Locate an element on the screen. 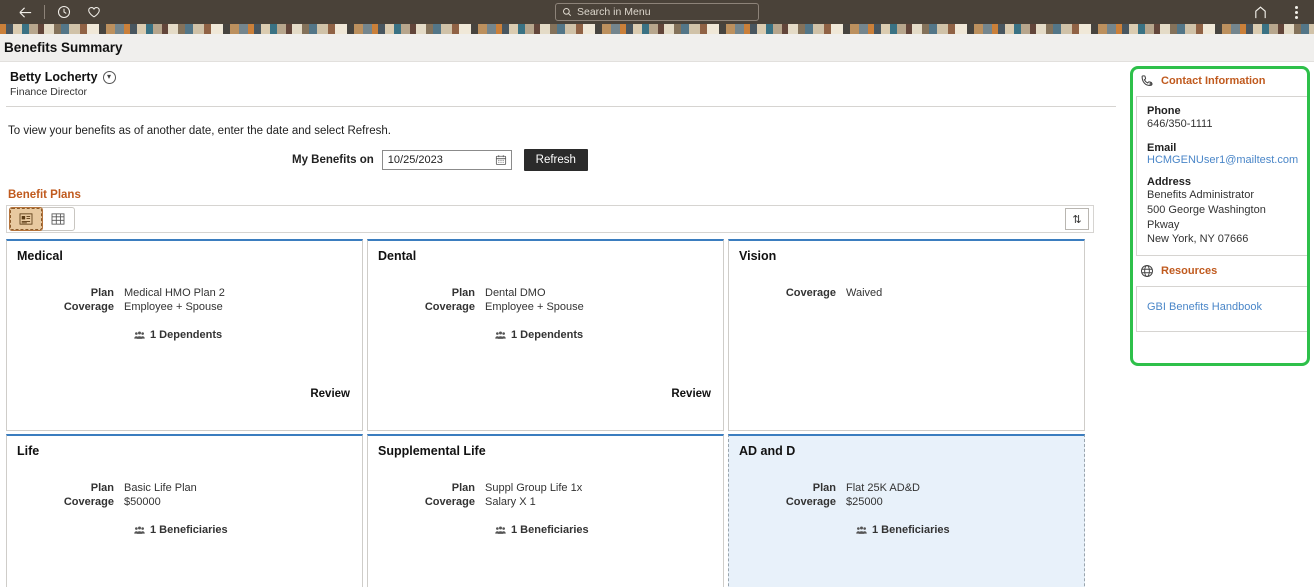  search-input: Search in Menu is located at coordinates (657, 12).